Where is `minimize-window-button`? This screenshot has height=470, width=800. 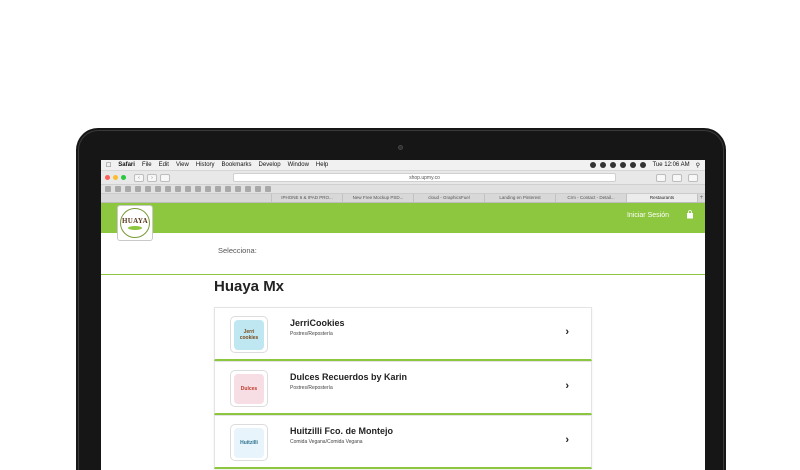
minimize-window-button is located at coordinates (115, 177).